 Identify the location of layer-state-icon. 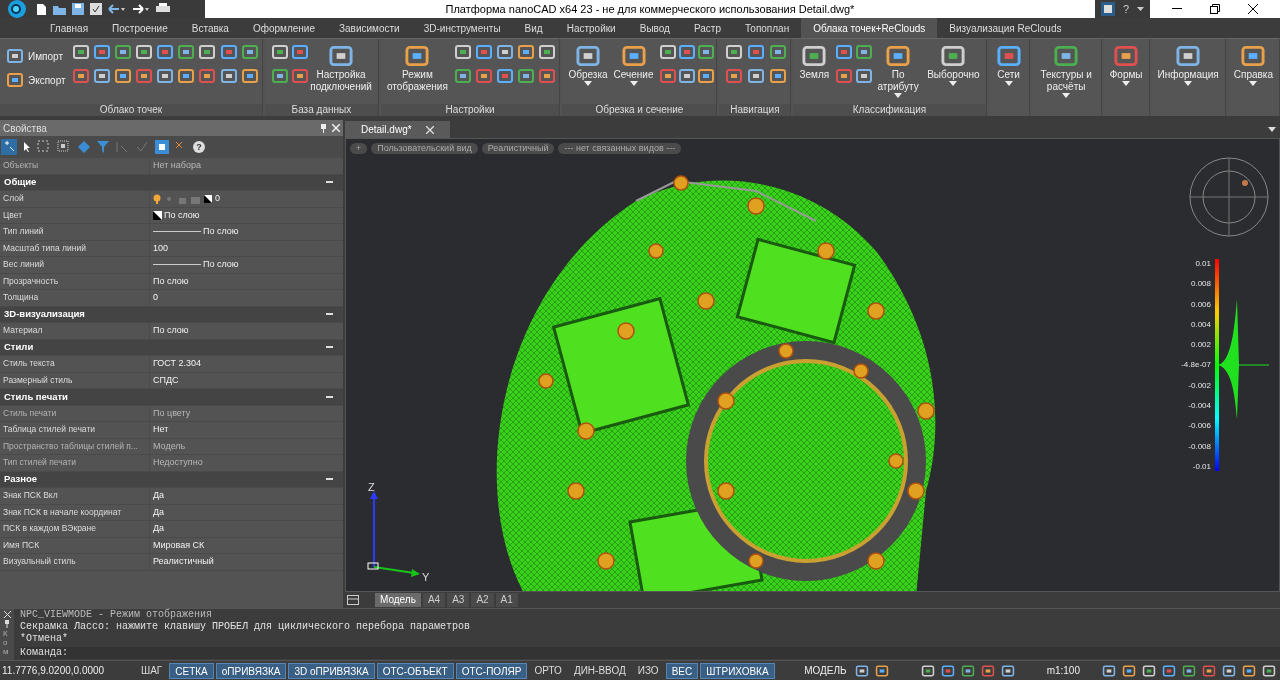
(183, 198).